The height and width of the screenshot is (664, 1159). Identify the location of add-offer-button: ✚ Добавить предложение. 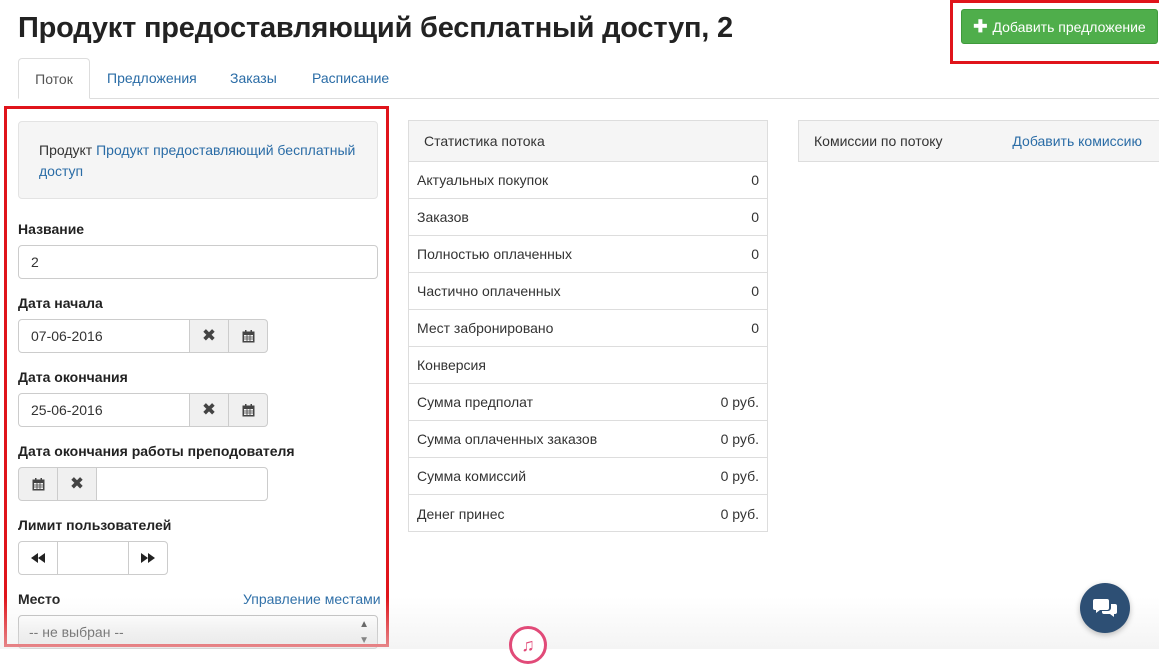
(1059, 26).